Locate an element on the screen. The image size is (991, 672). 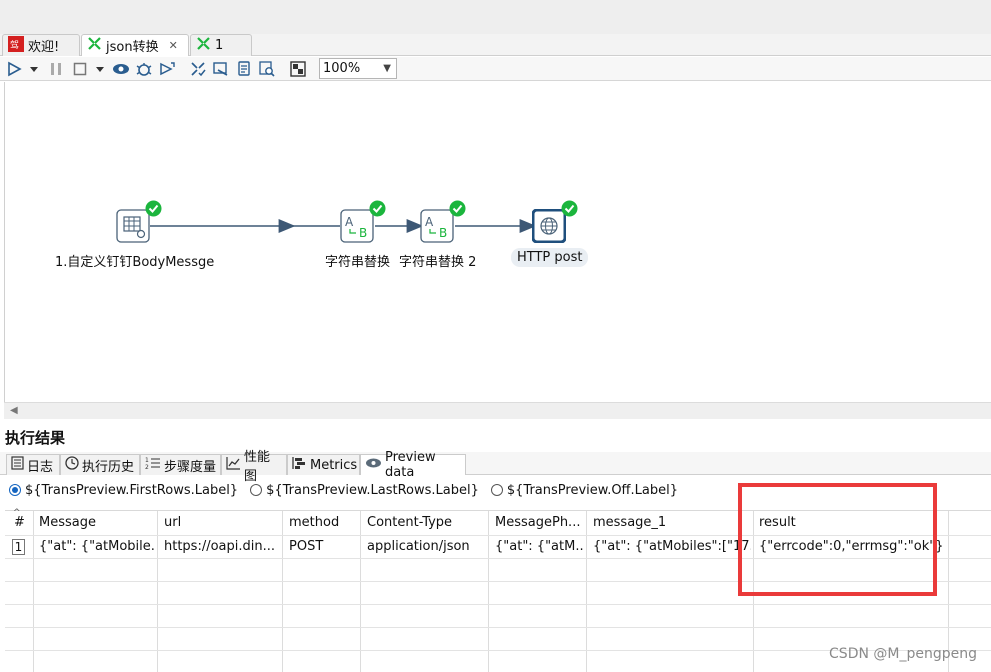
show-results-icon is located at coordinates (298, 69).